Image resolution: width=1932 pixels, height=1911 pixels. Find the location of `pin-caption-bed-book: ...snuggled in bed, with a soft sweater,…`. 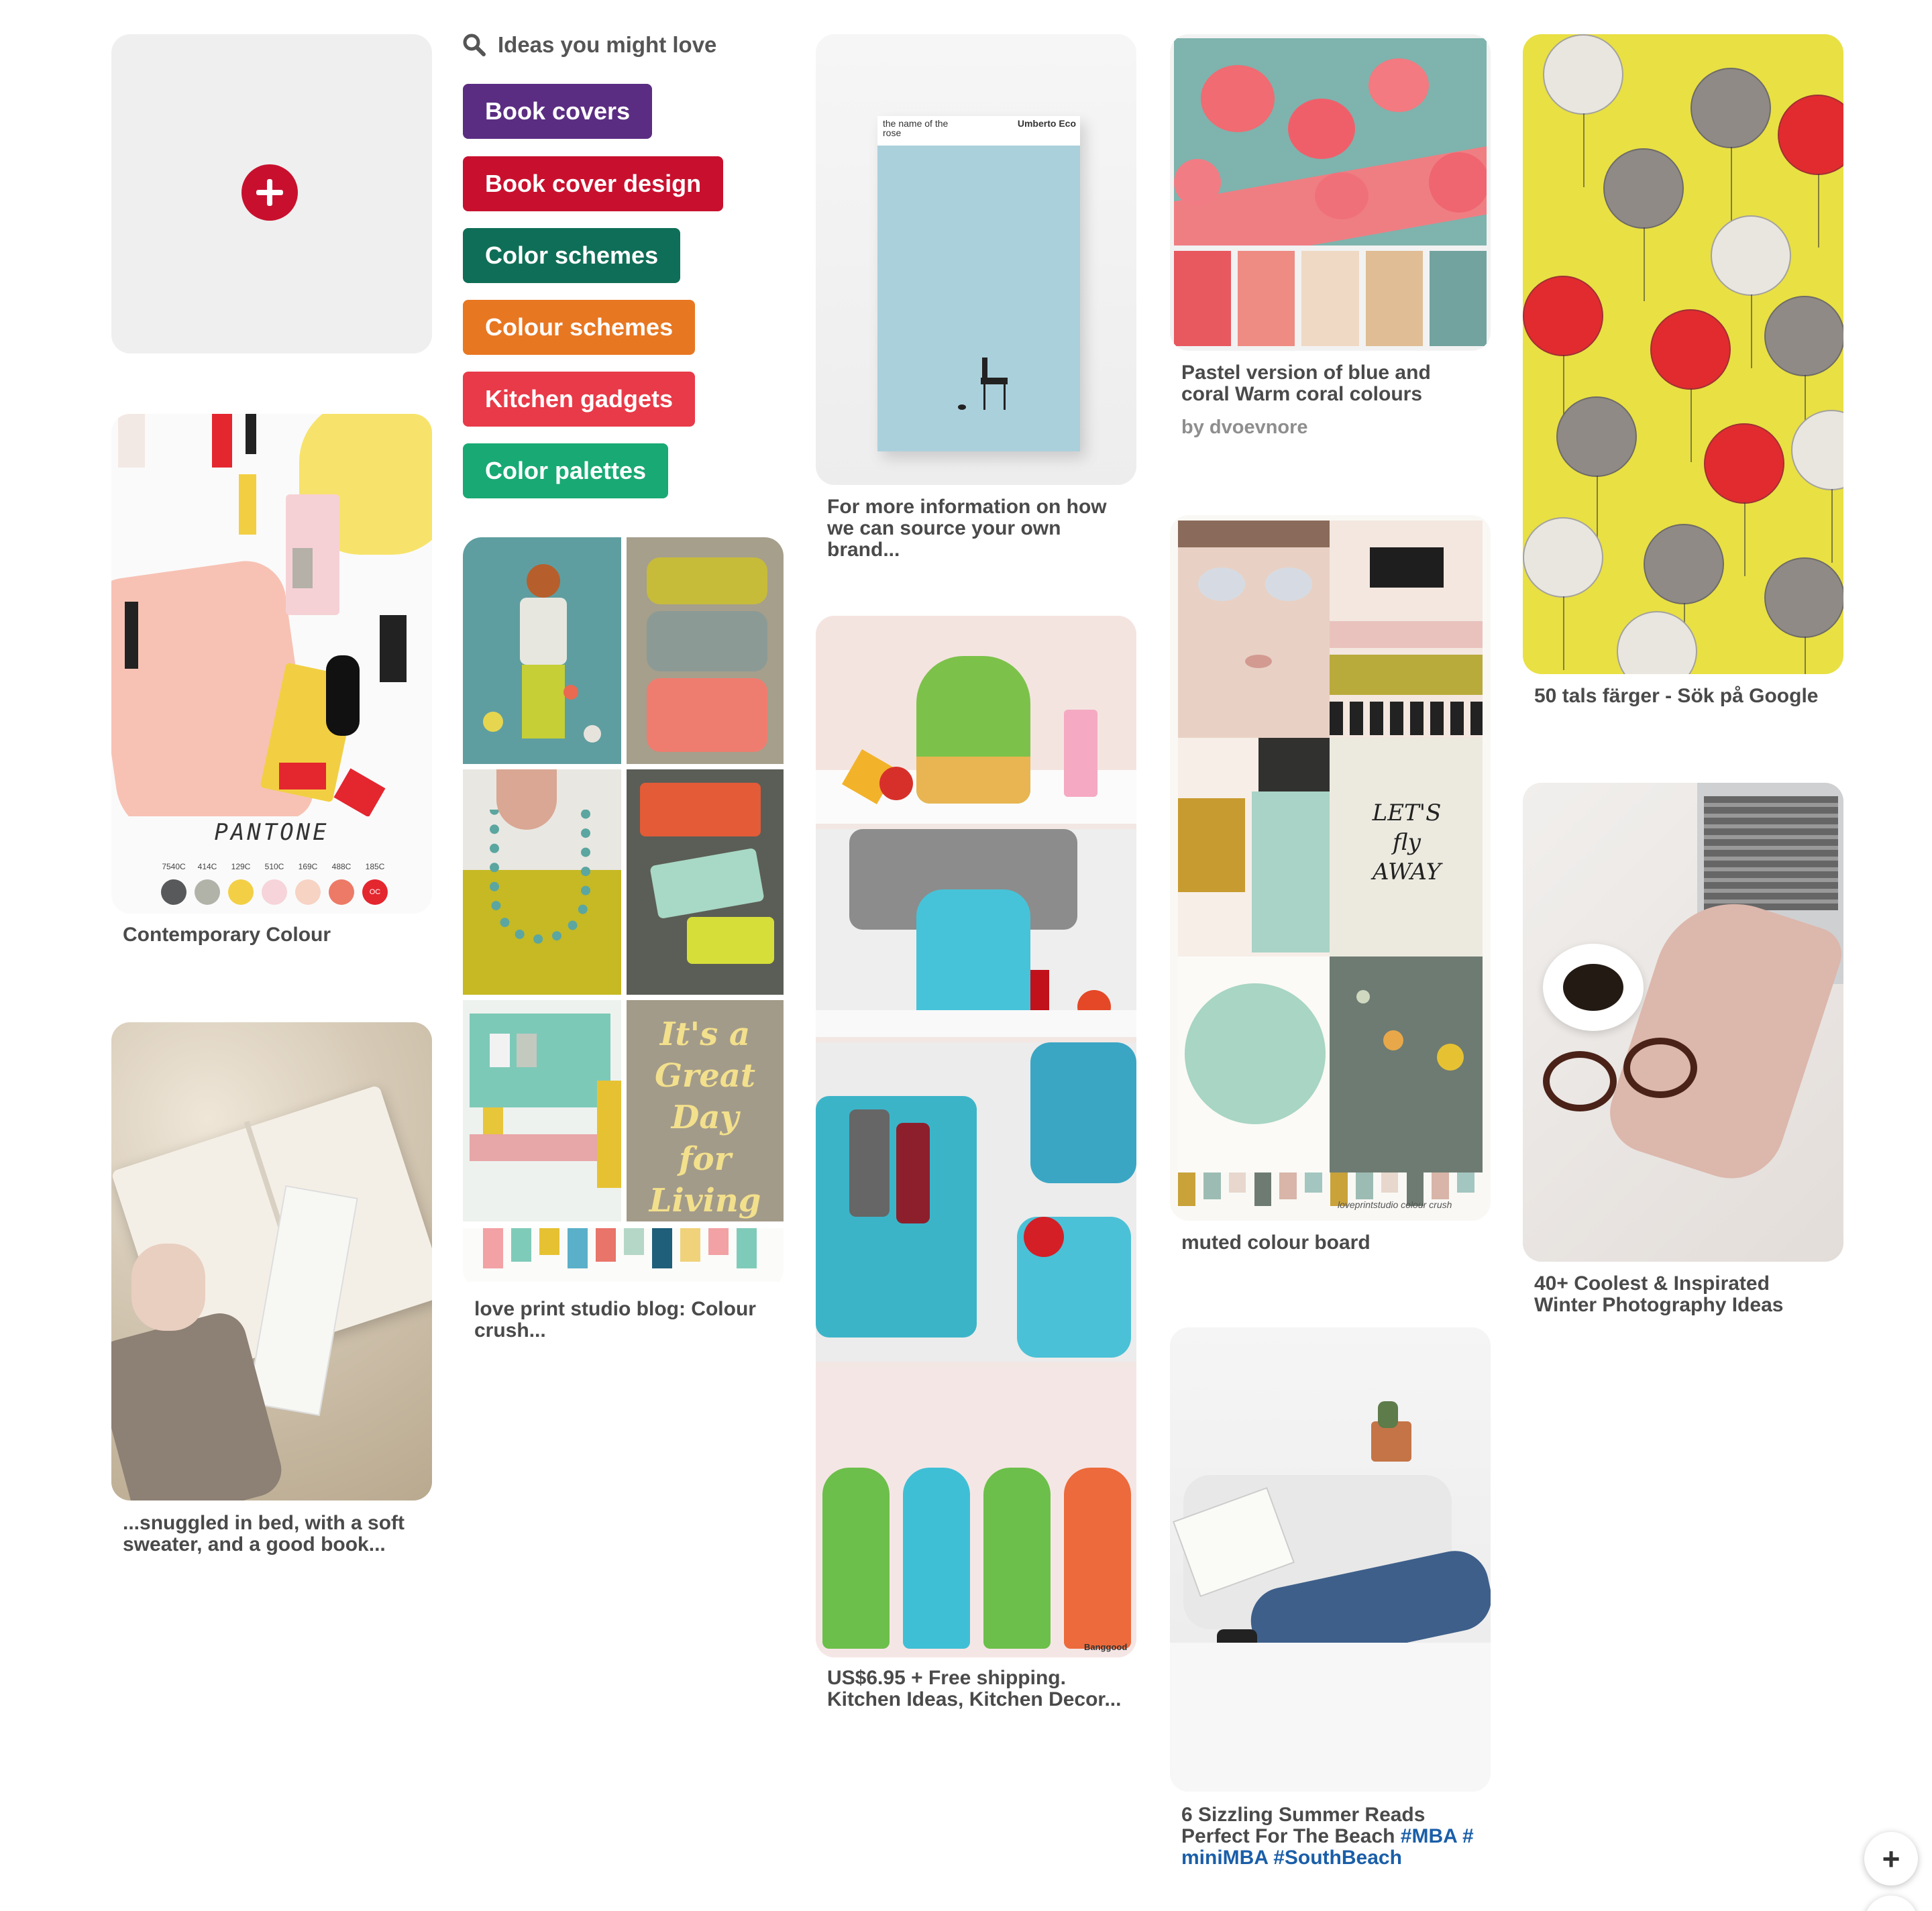

pin-caption-bed-book: ...snuggled in bed, with a soft sweater,… is located at coordinates (270, 1534).